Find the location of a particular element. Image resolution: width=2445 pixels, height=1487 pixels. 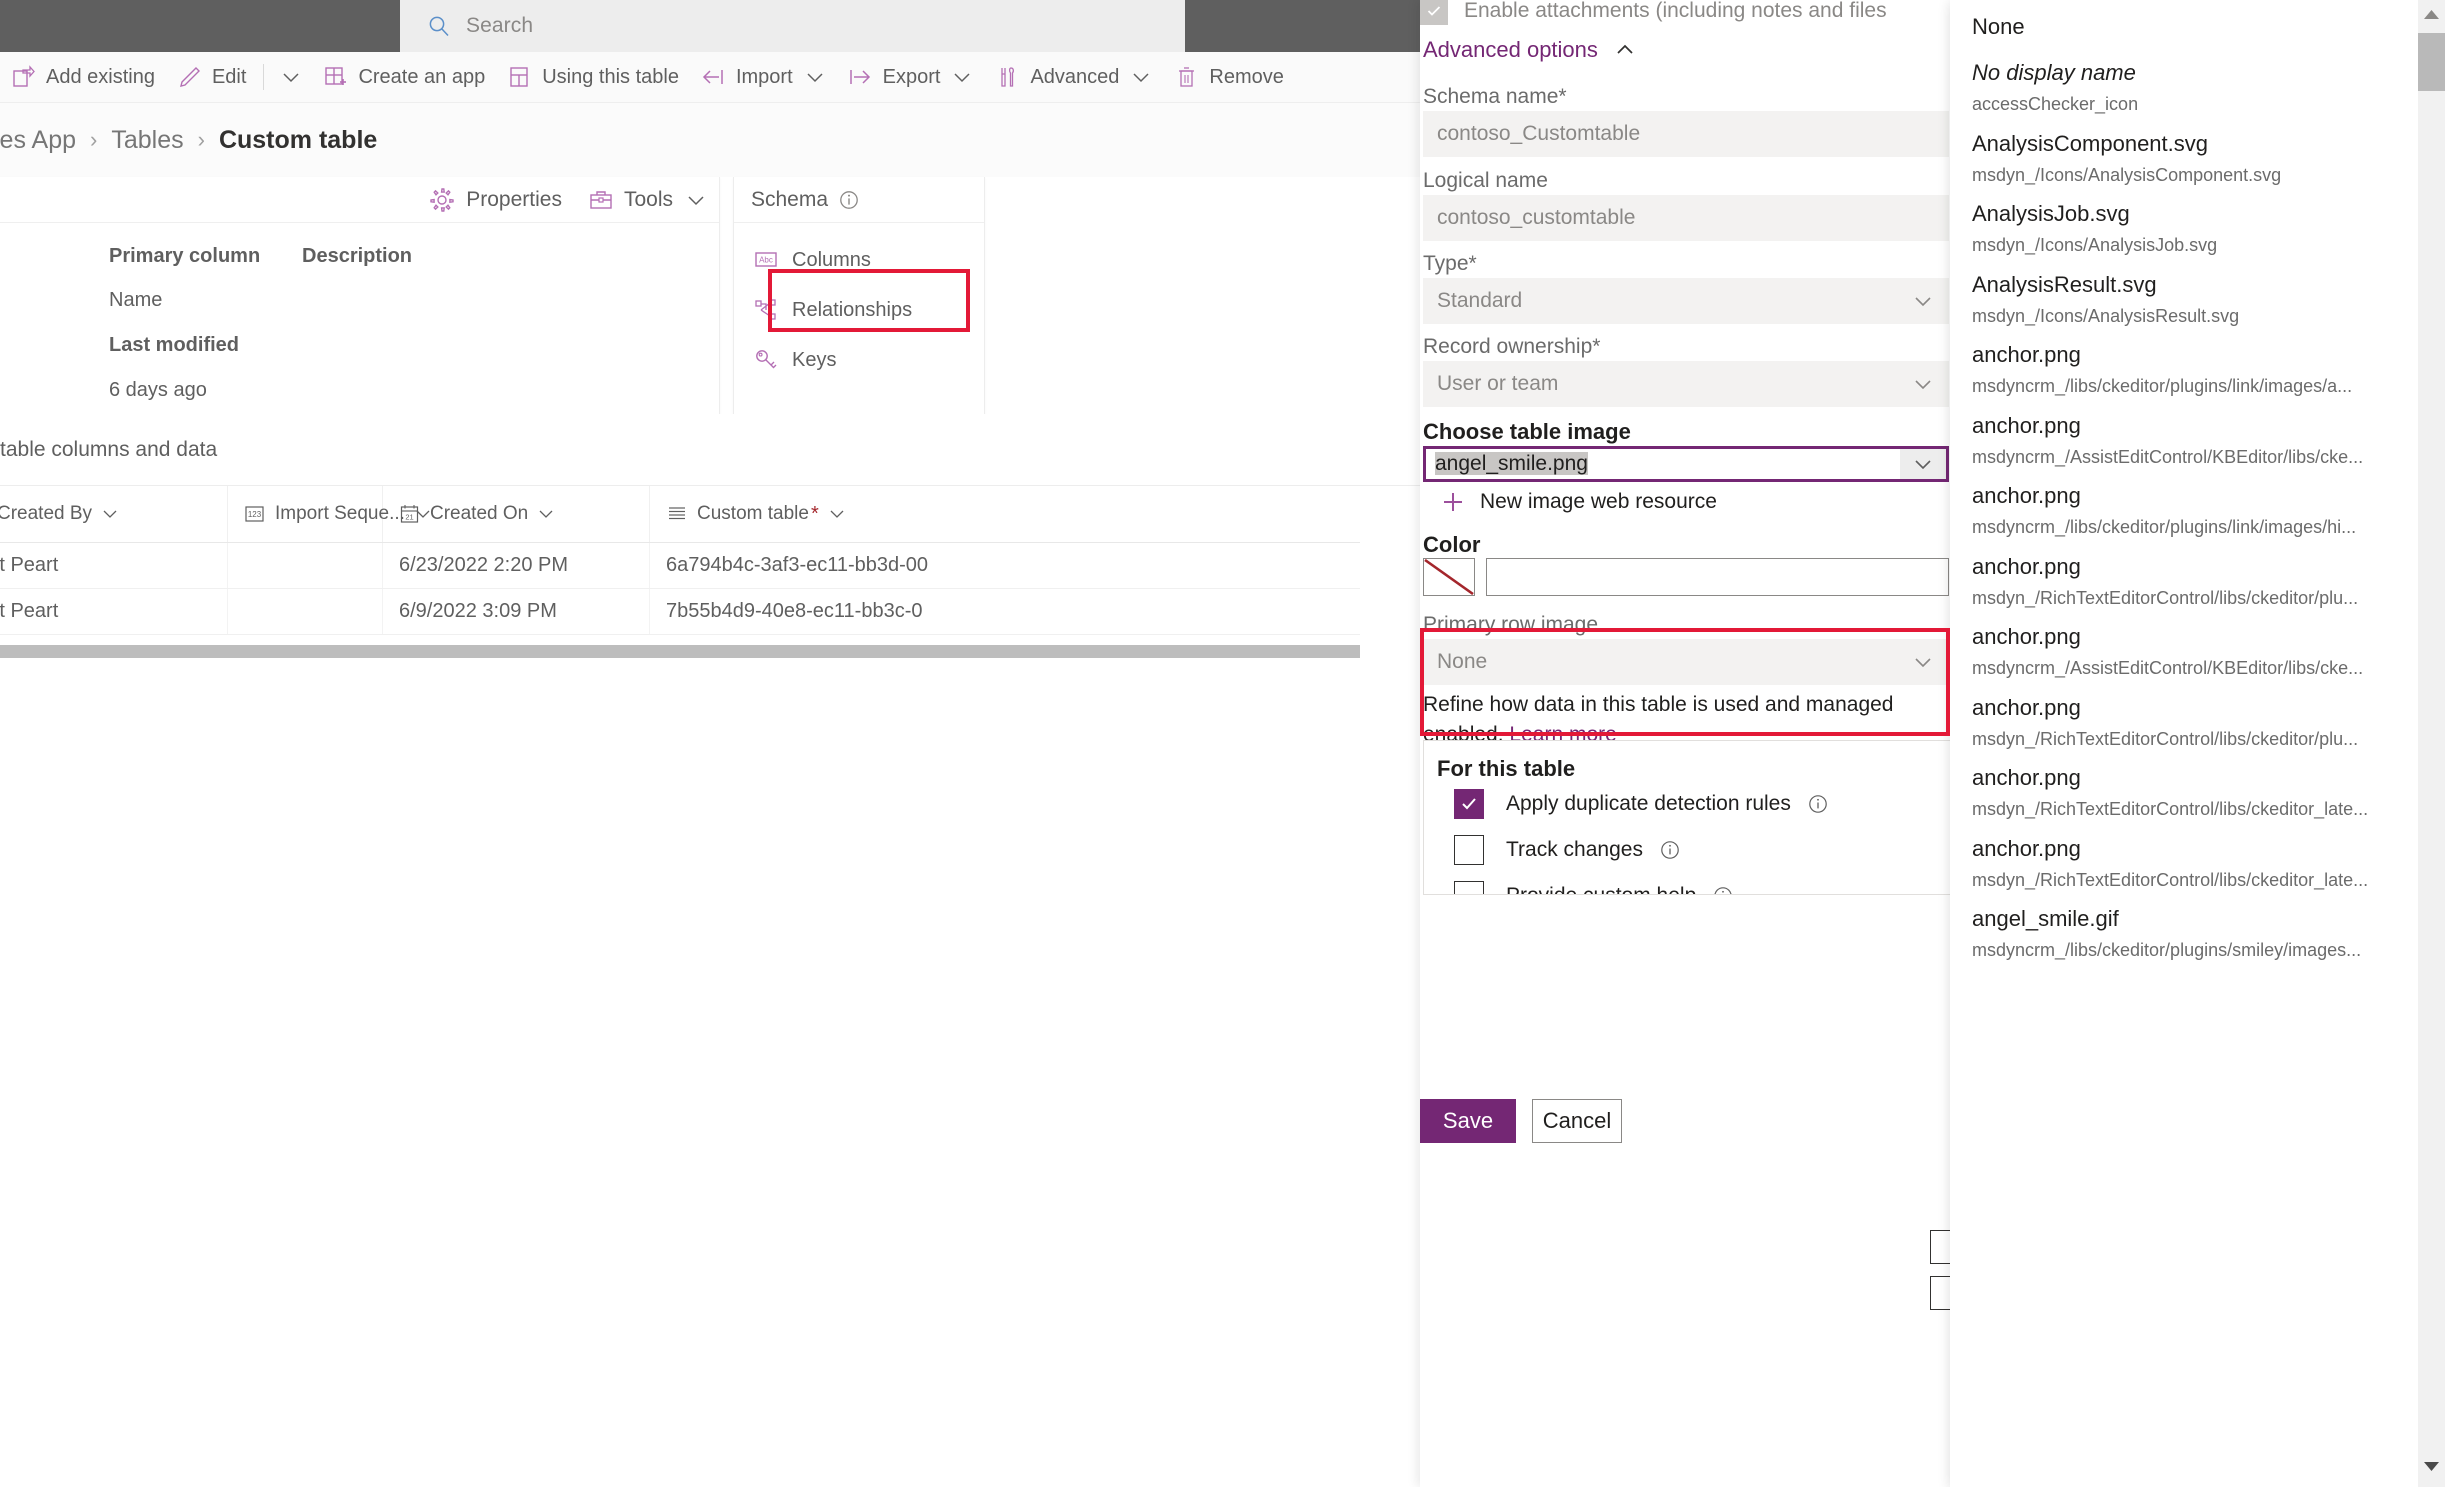

breadcrumb-item-app: les App is located at coordinates (38, 140).